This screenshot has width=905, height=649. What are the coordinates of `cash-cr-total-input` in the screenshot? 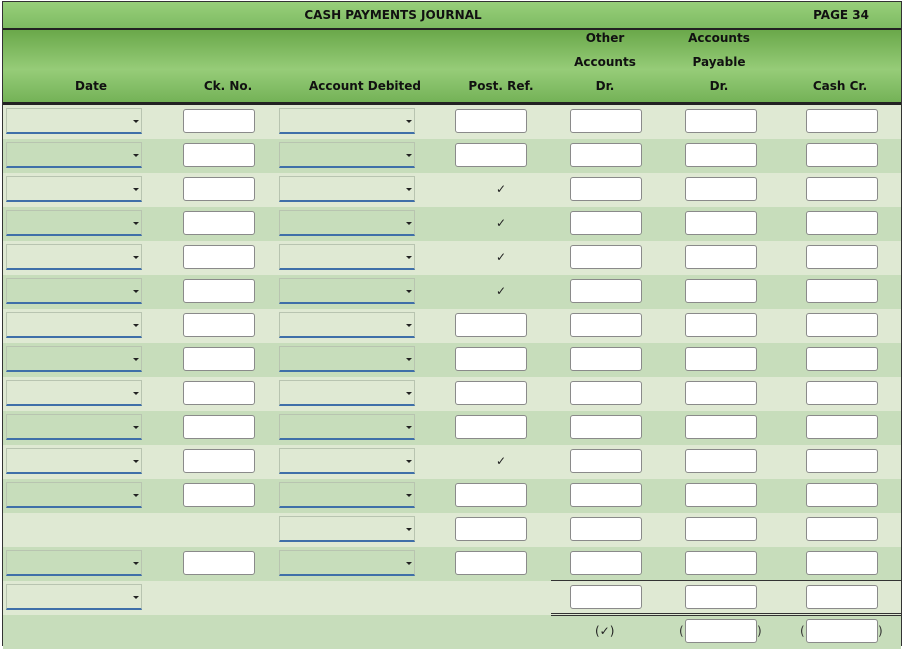 It's located at (842, 631).